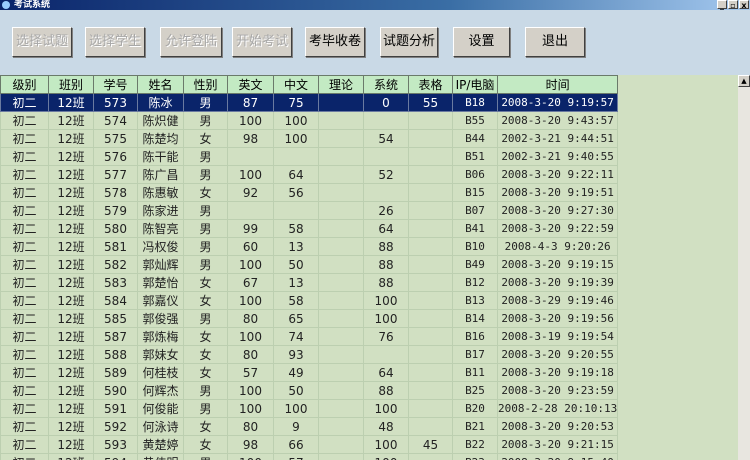 The width and height of the screenshot is (750, 460). What do you see at coordinates (309, 102) in the screenshot?
I see `table-row: 初二 12班 573 陈冰男 87 75 0 55 B18 2008-3-20 9:19:57` at bounding box center [309, 102].